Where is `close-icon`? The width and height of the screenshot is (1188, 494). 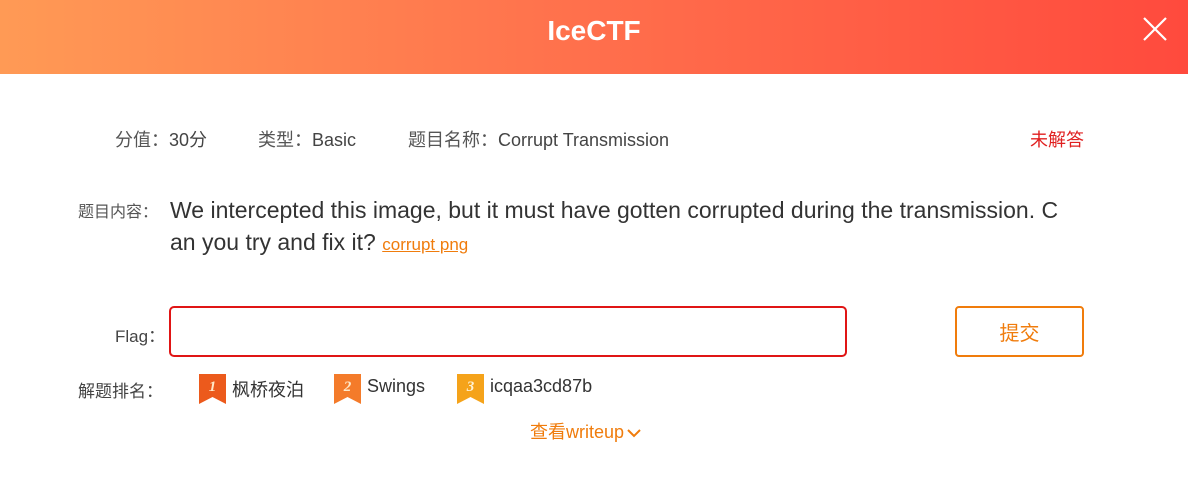 close-icon is located at coordinates (1155, 29).